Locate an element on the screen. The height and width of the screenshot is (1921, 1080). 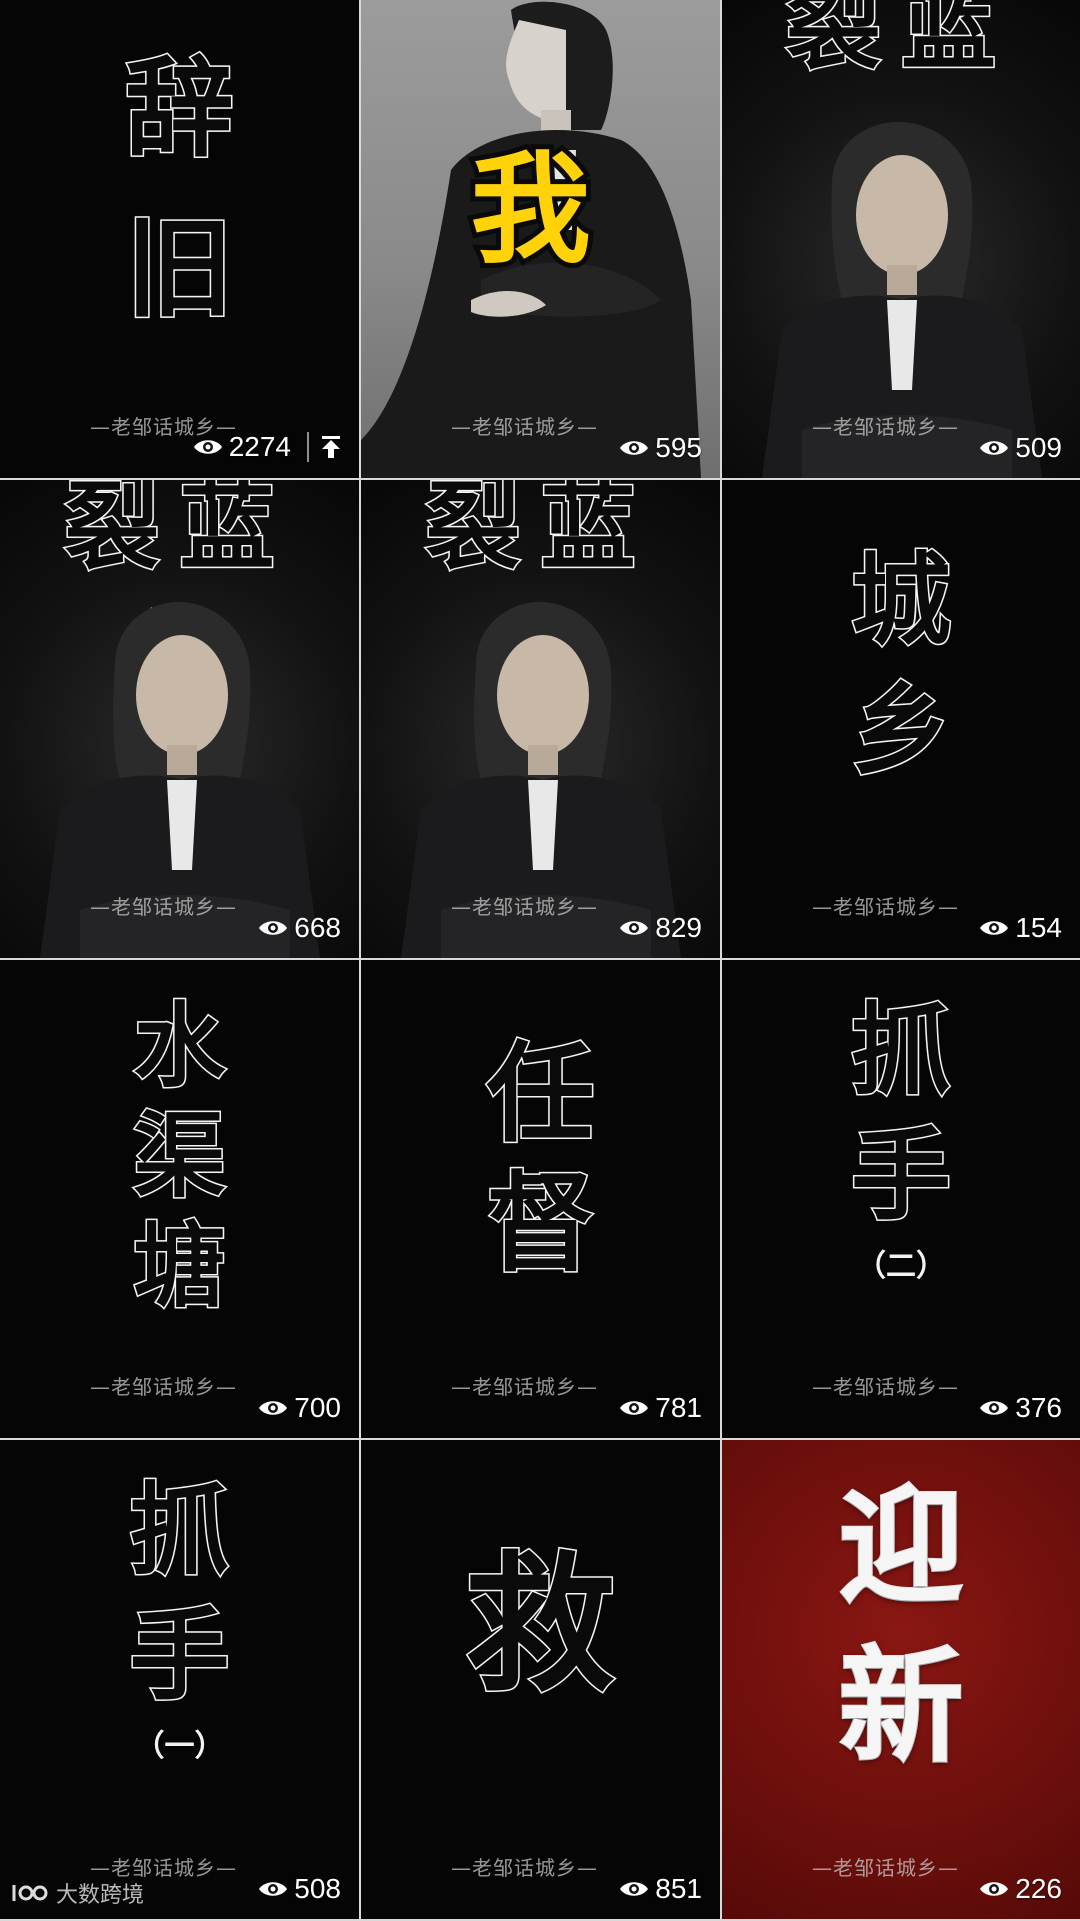
video-tile: 迎 新 —老邹话城乡— 226 is located at coordinates (901, 1679).